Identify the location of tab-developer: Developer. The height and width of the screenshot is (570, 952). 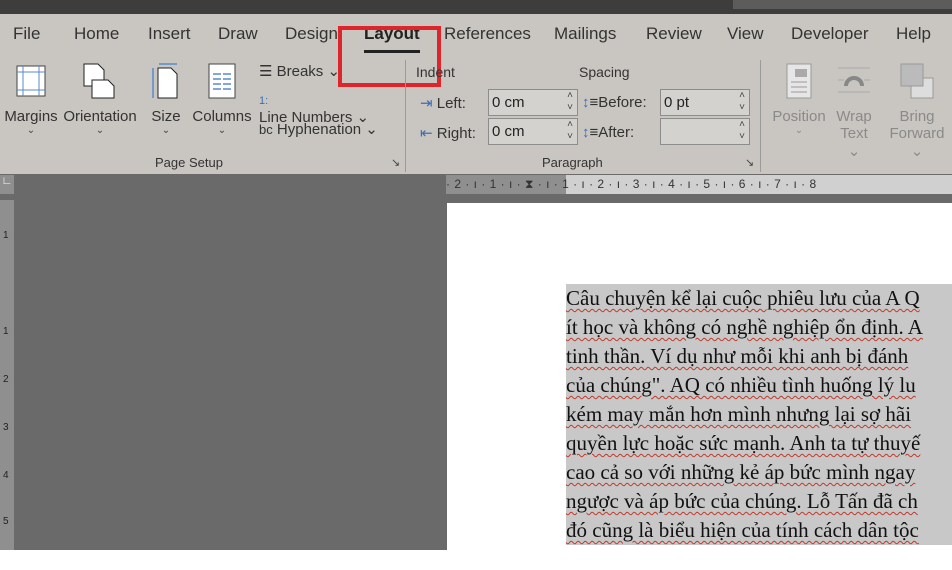
(830, 34).